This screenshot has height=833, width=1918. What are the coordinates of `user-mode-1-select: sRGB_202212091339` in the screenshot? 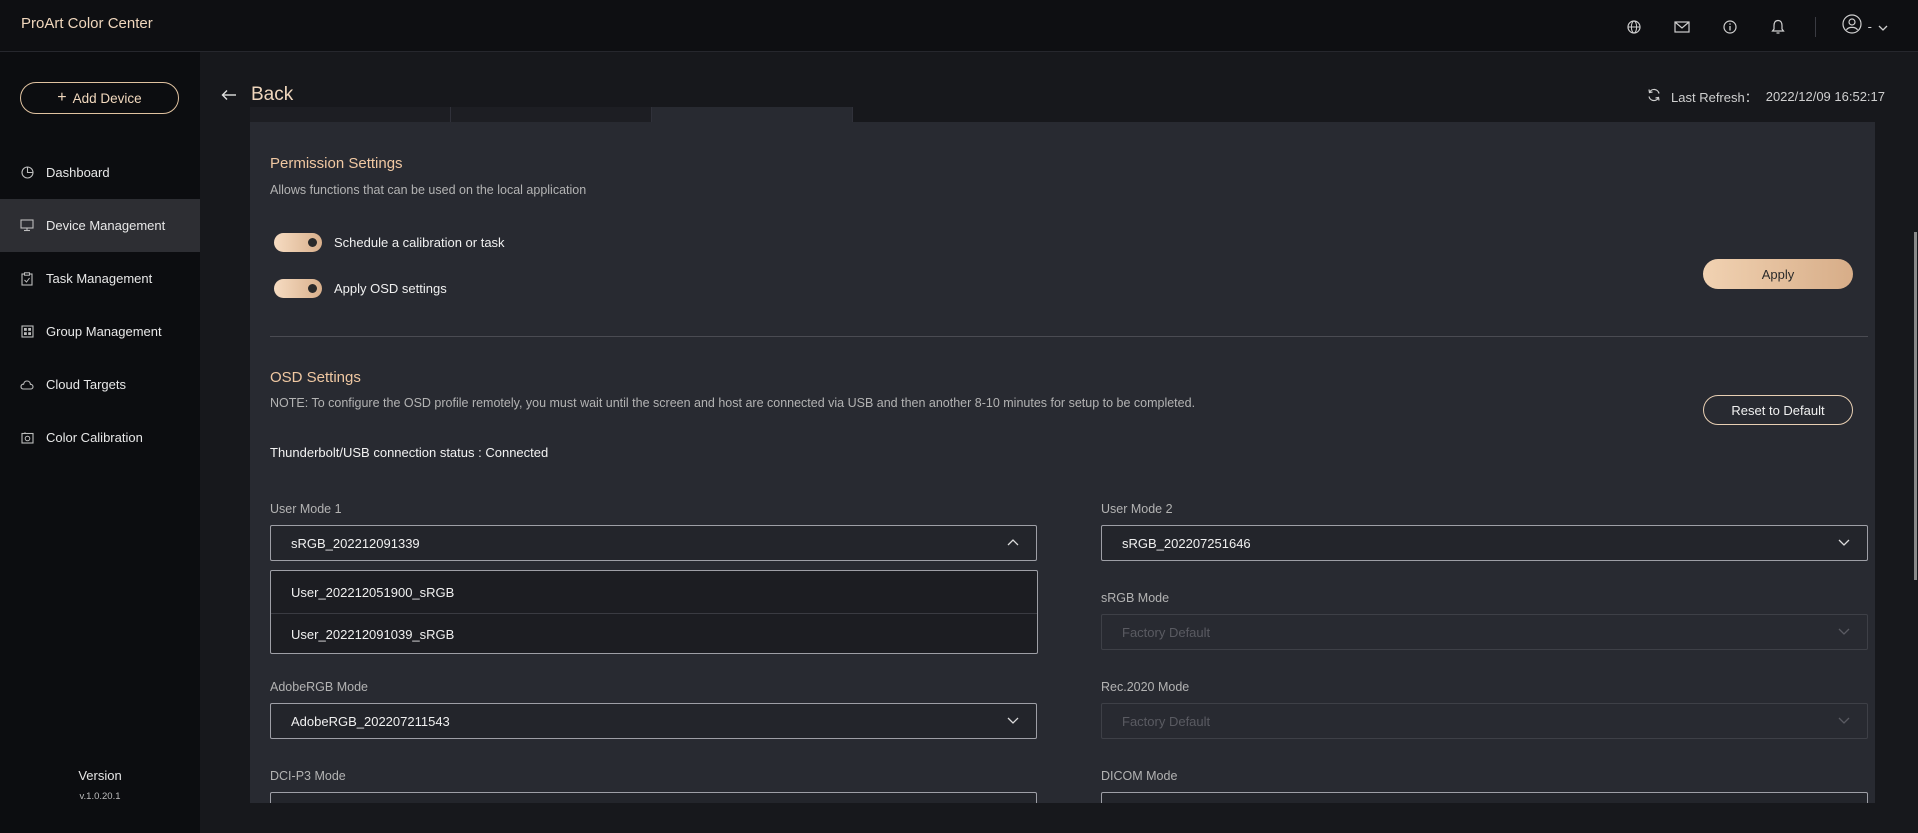 It's located at (653, 543).